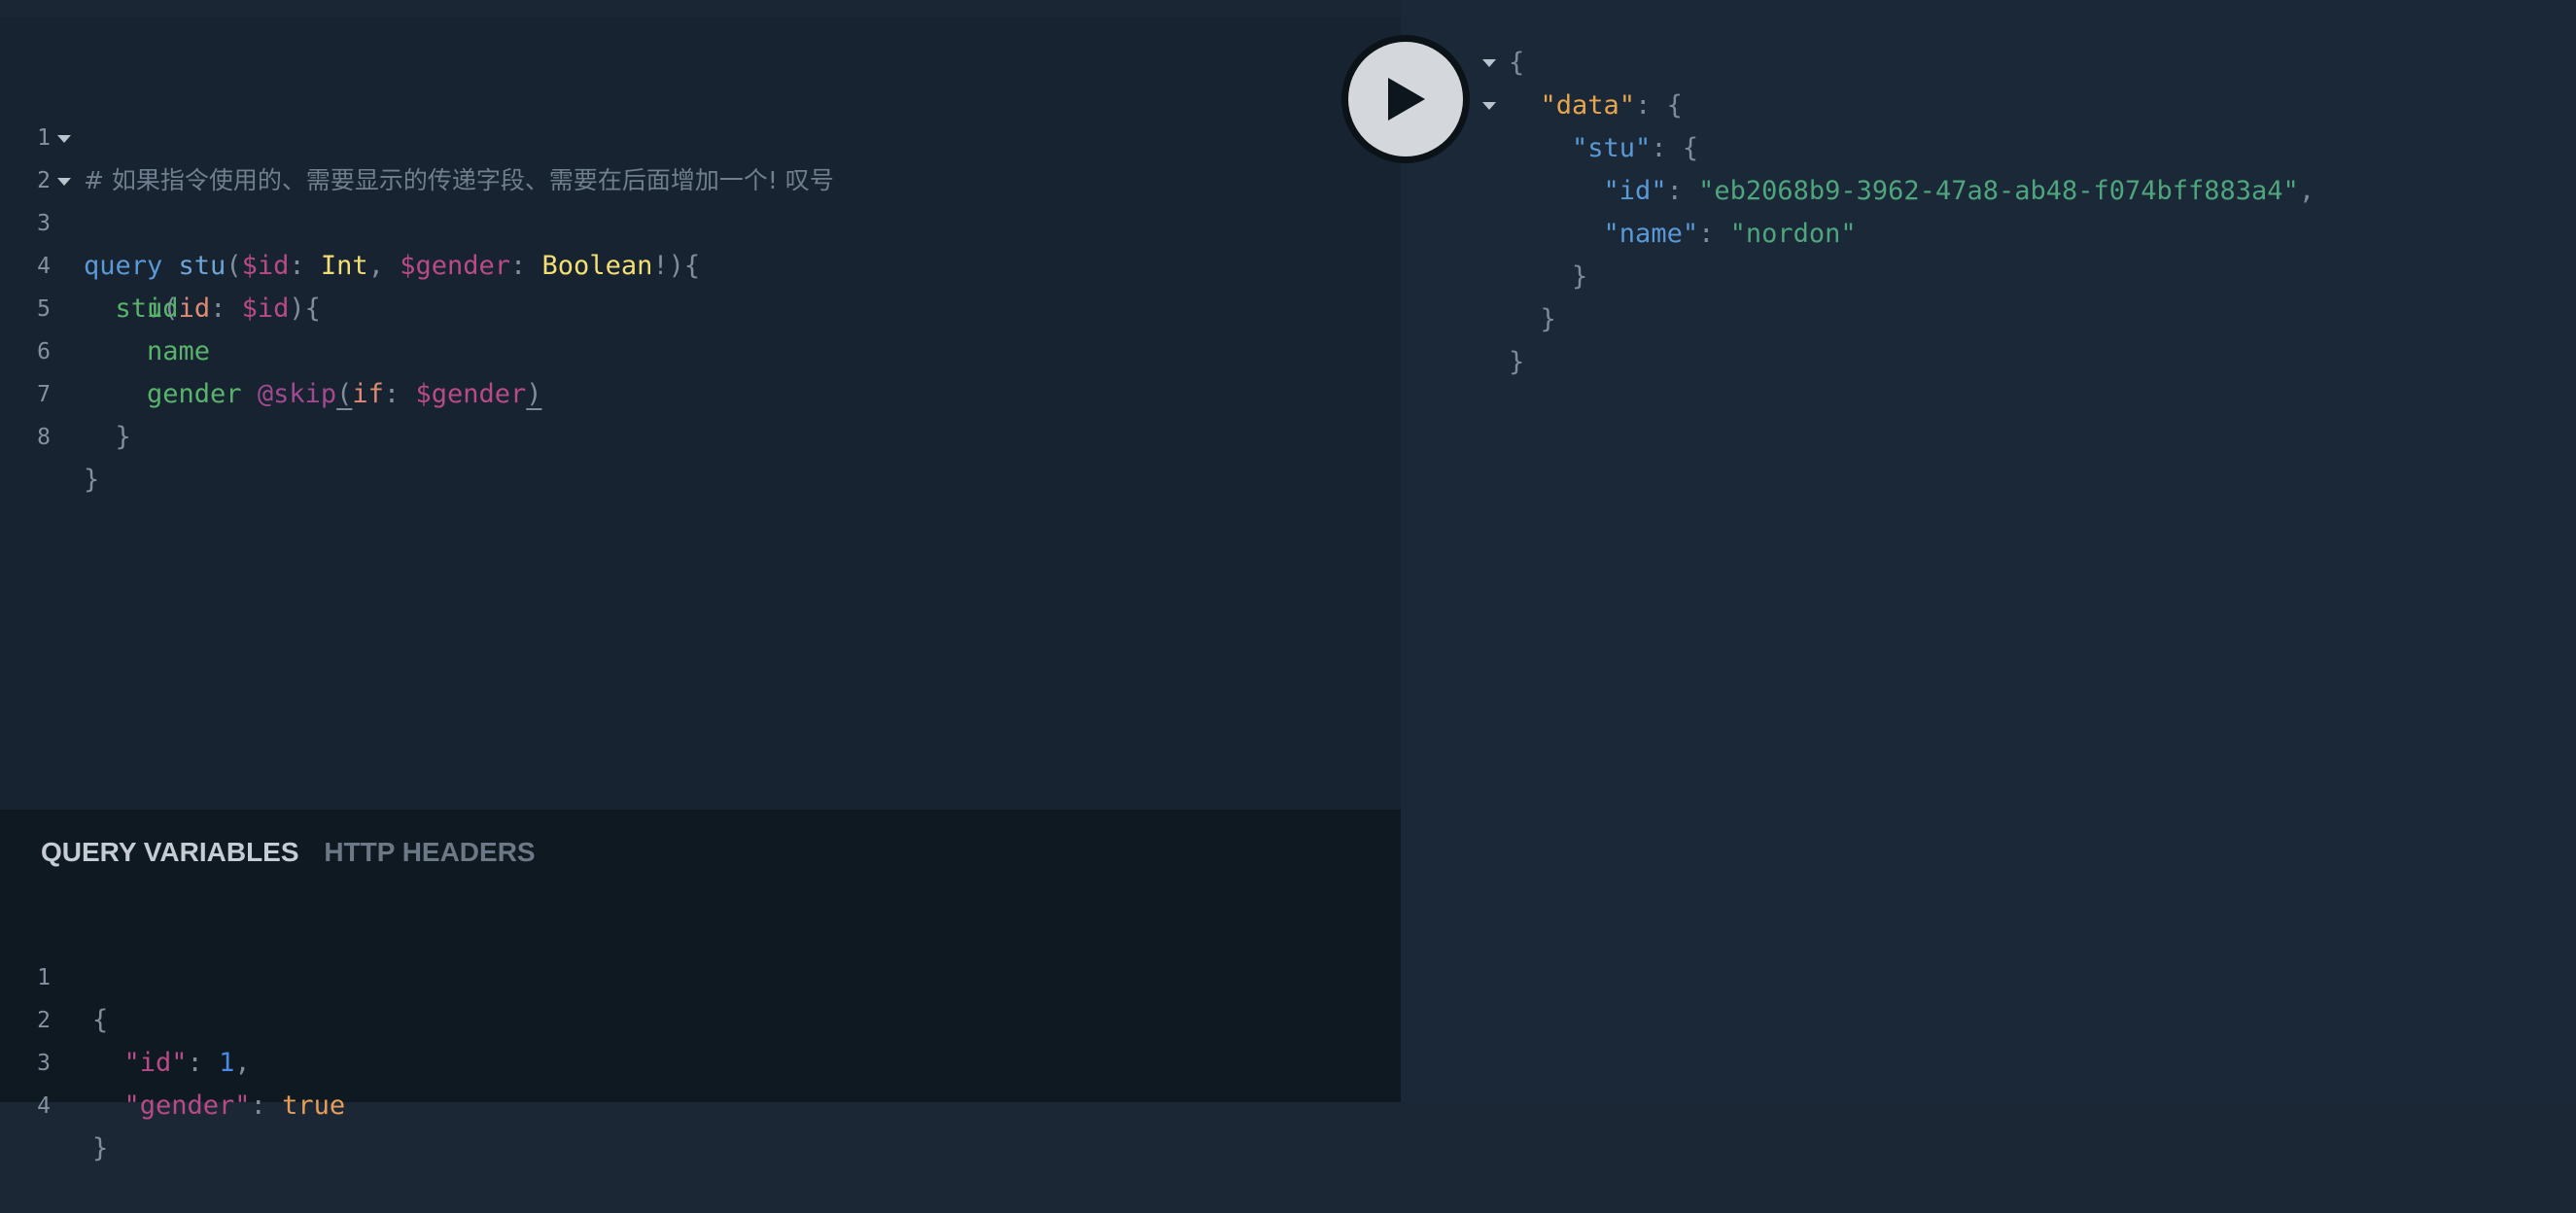 The width and height of the screenshot is (2576, 1213). Describe the element at coordinates (368, 394) in the screenshot. I see `argument-if: if` at that location.